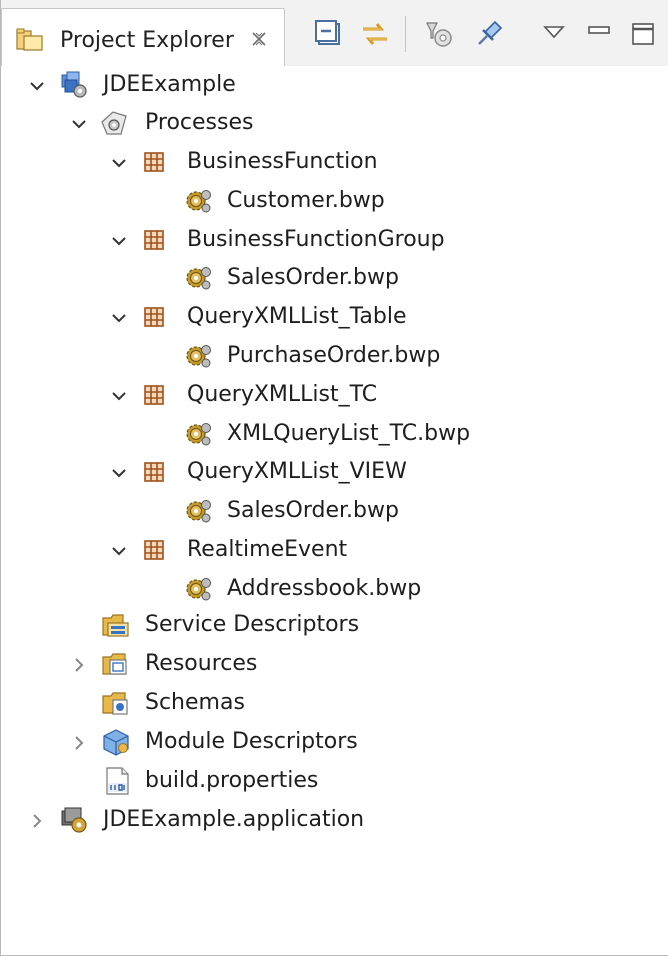  I want to click on view-menu-icon, so click(554, 32).